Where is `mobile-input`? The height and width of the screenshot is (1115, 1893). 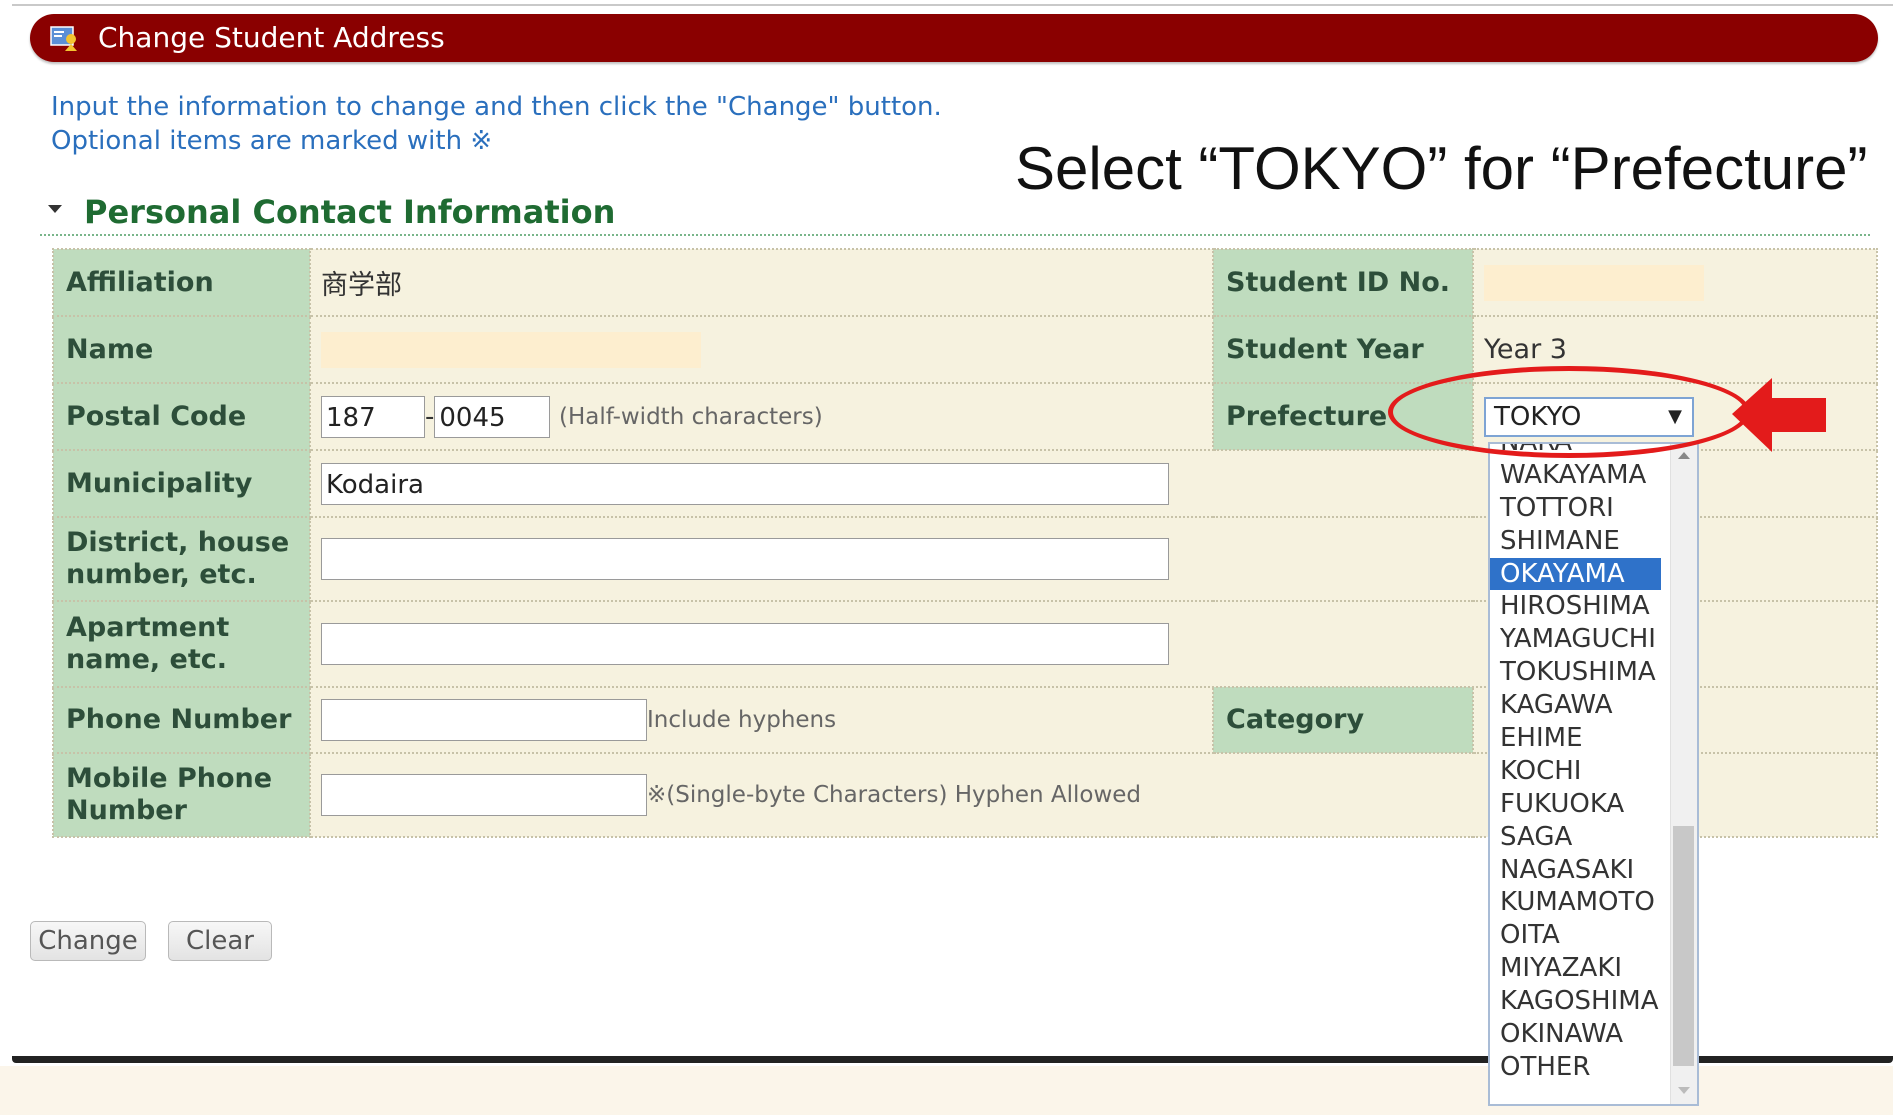
mobile-input is located at coordinates (484, 795).